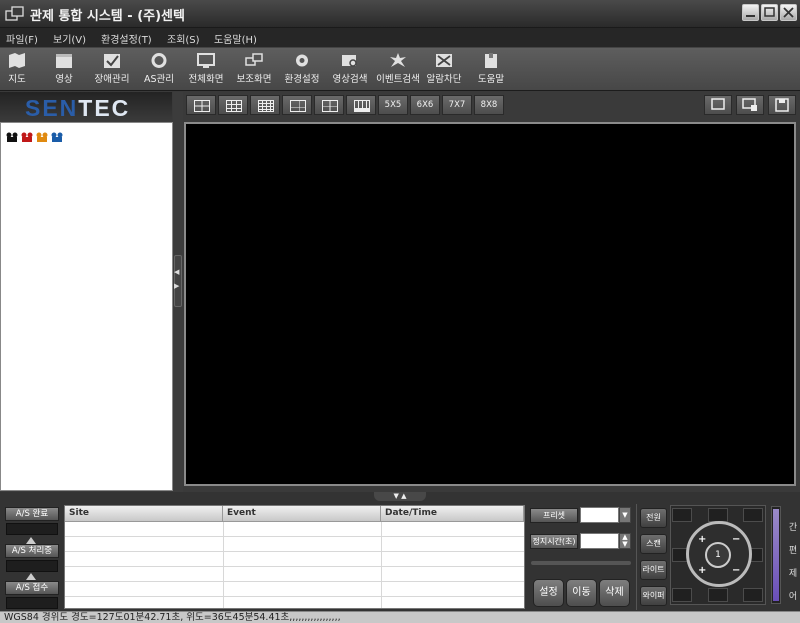 This screenshot has height=623, width=800. I want to click on column-header-event: Event, so click(302, 514).